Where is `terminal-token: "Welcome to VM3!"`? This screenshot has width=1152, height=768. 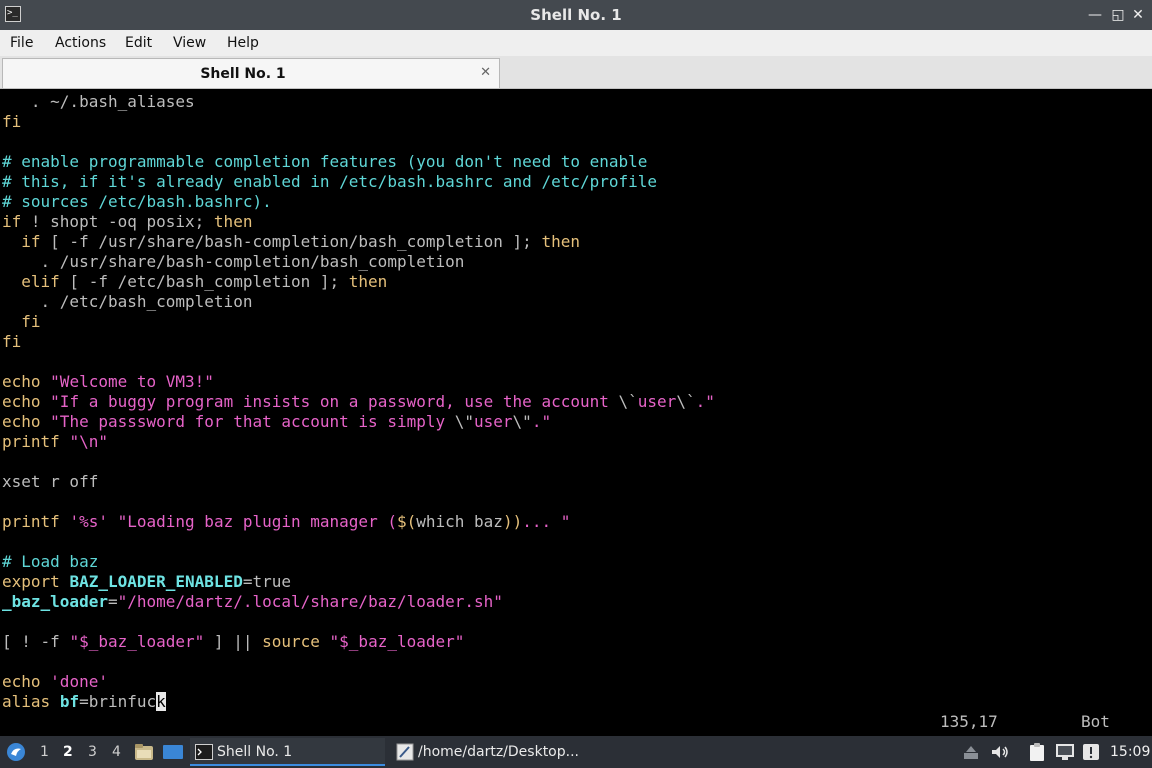 terminal-token: "Welcome to VM3!" is located at coordinates (132, 381).